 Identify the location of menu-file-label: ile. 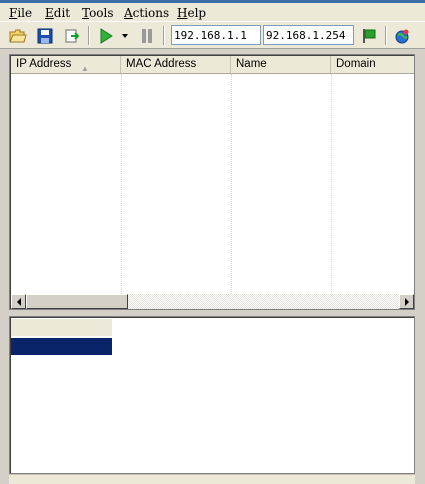
(25, 13).